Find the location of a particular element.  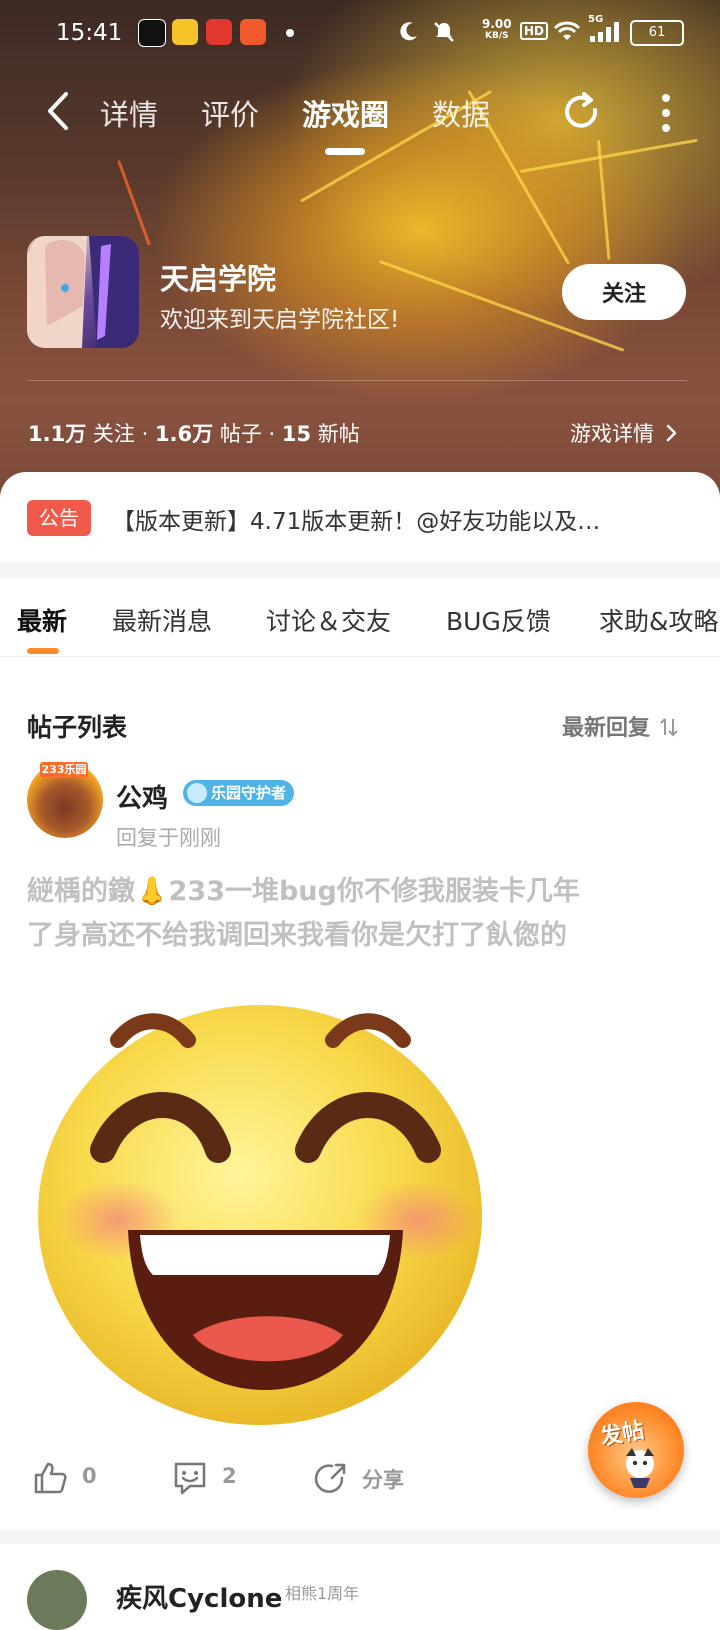

post-separator is located at coordinates (360, 1537).